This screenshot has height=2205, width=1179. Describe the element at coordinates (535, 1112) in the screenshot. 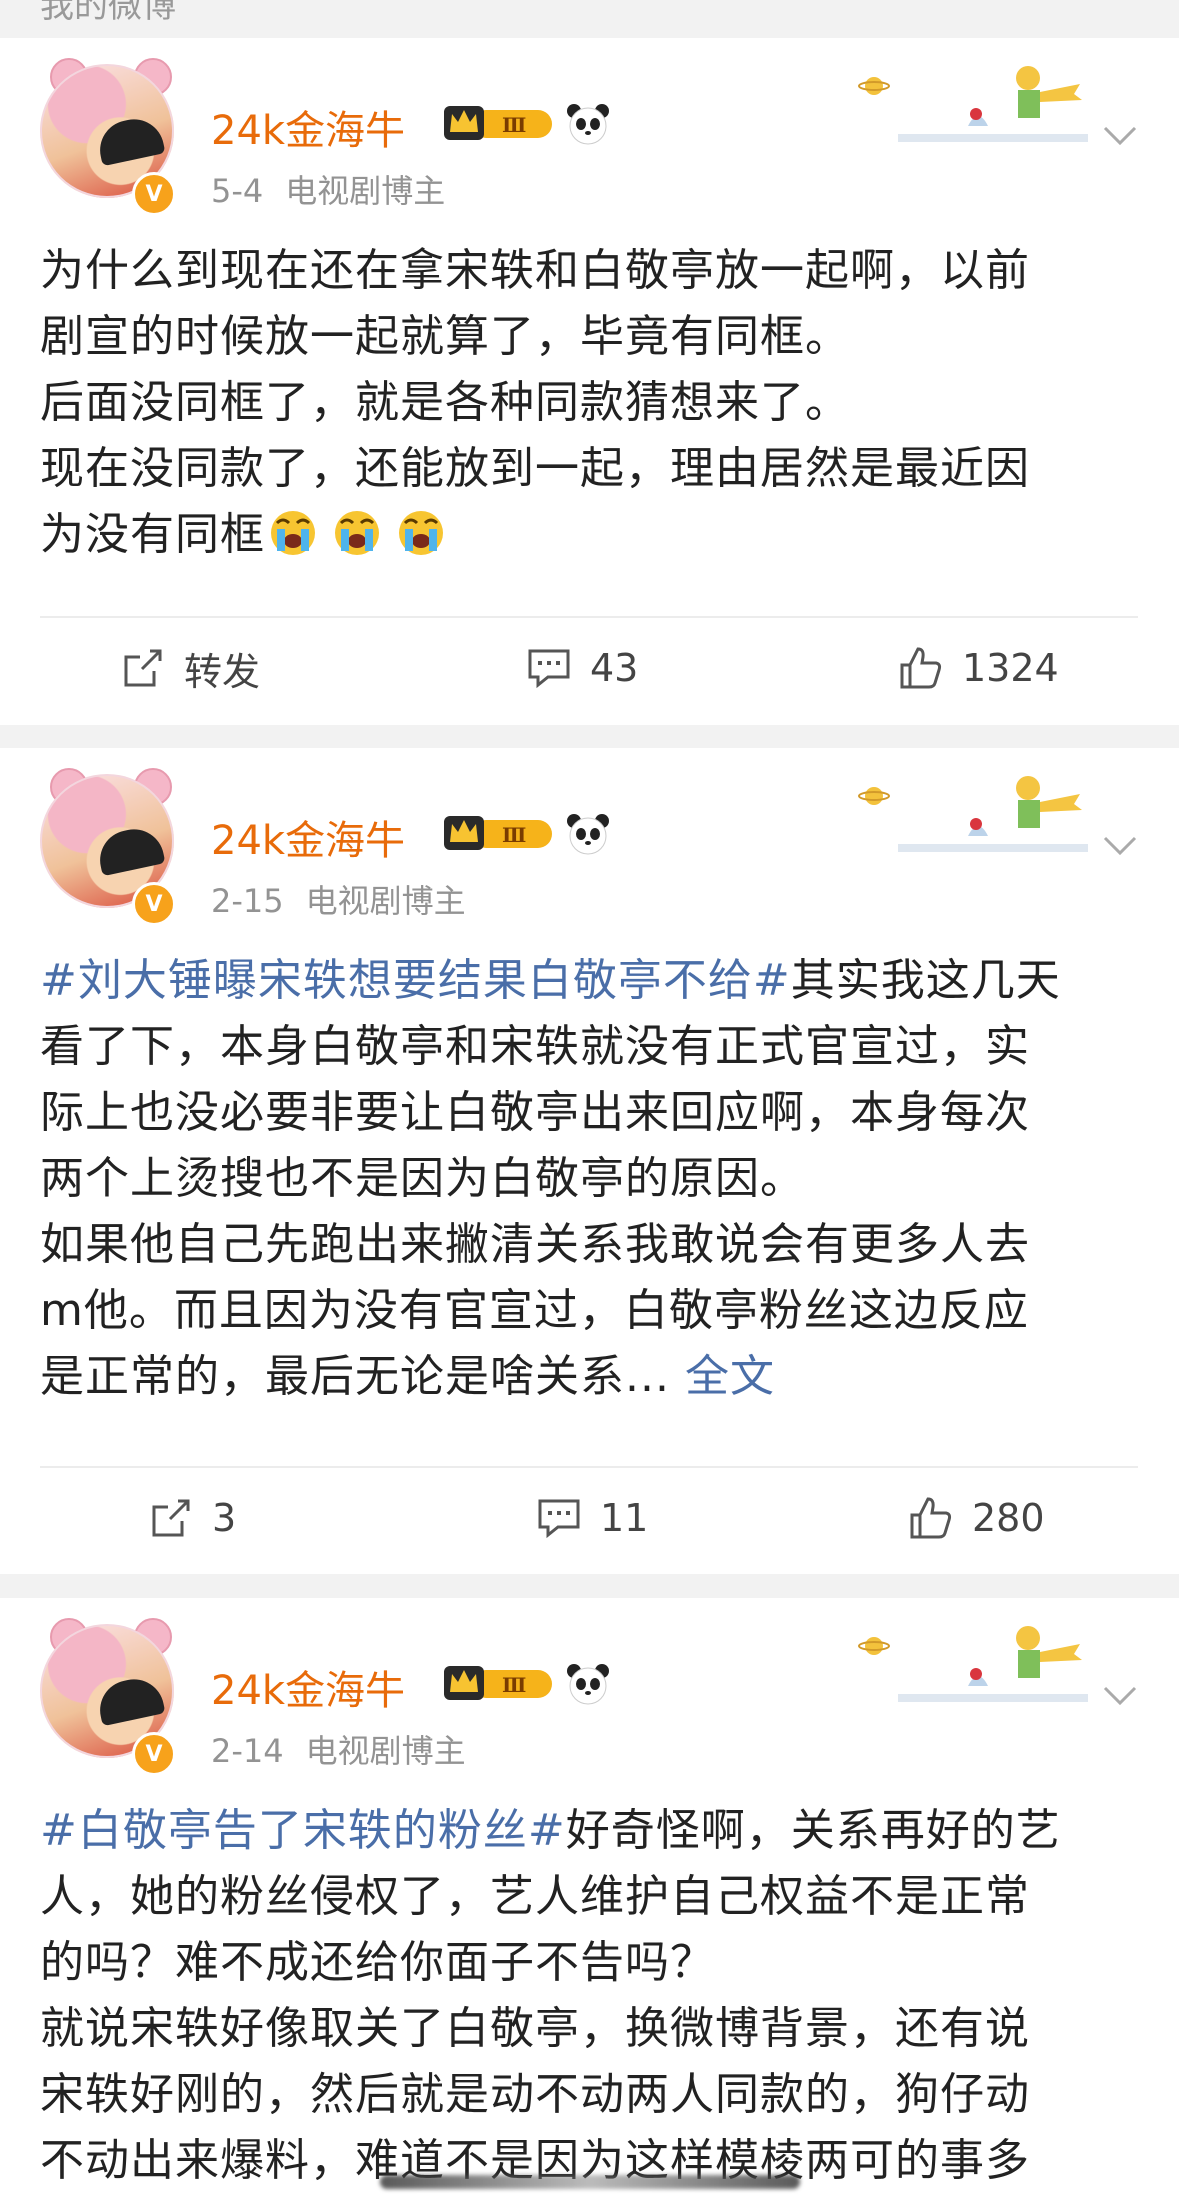

I see `content-line: 际上也没必要非要让白敬亭出来回应啊，本身每次` at that location.